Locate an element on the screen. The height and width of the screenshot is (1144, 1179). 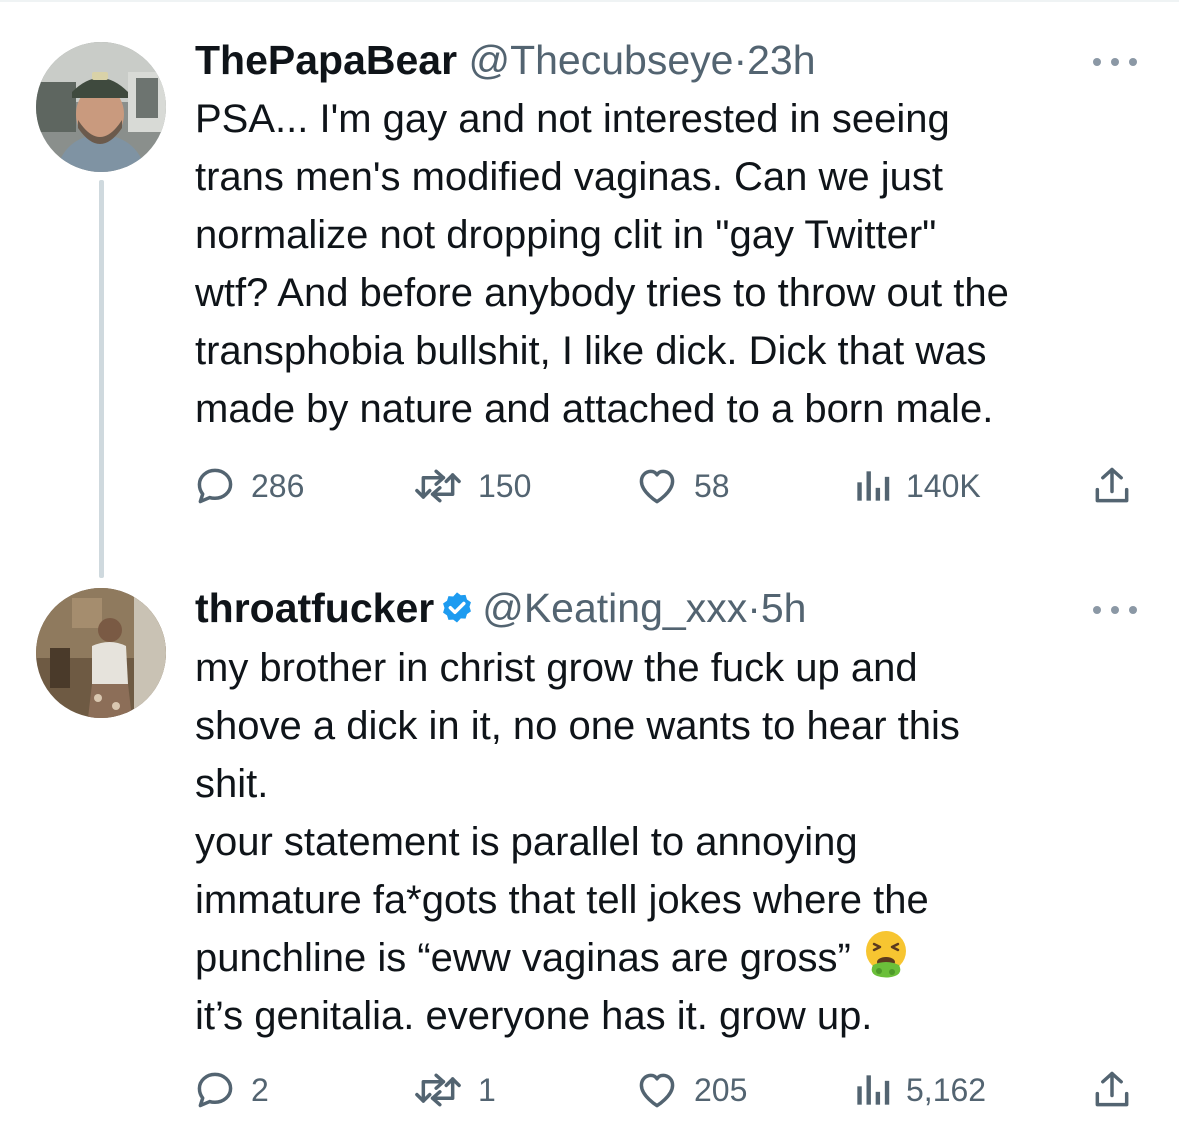
timestamp: 5h is located at coordinates (784, 608).